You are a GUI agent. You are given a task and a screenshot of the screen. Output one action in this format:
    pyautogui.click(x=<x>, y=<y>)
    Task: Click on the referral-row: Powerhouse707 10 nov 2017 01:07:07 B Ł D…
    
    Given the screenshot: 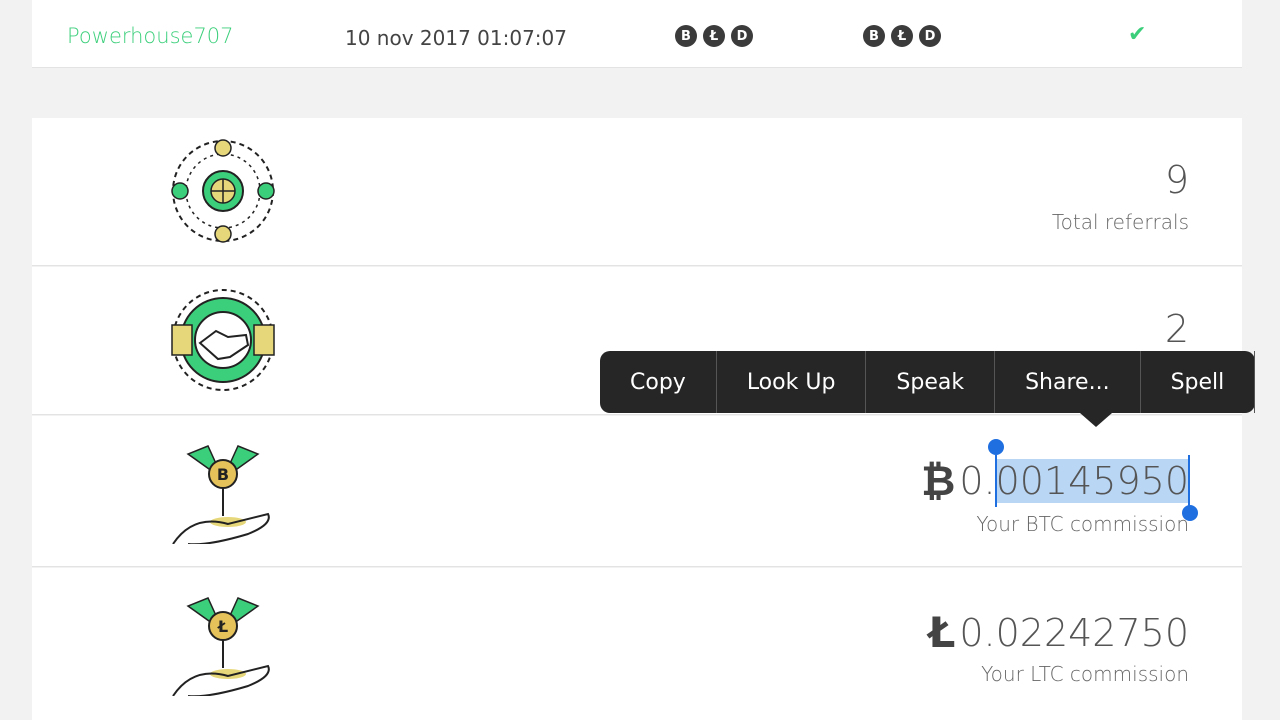 What is the action you would take?
    pyautogui.click(x=637, y=34)
    